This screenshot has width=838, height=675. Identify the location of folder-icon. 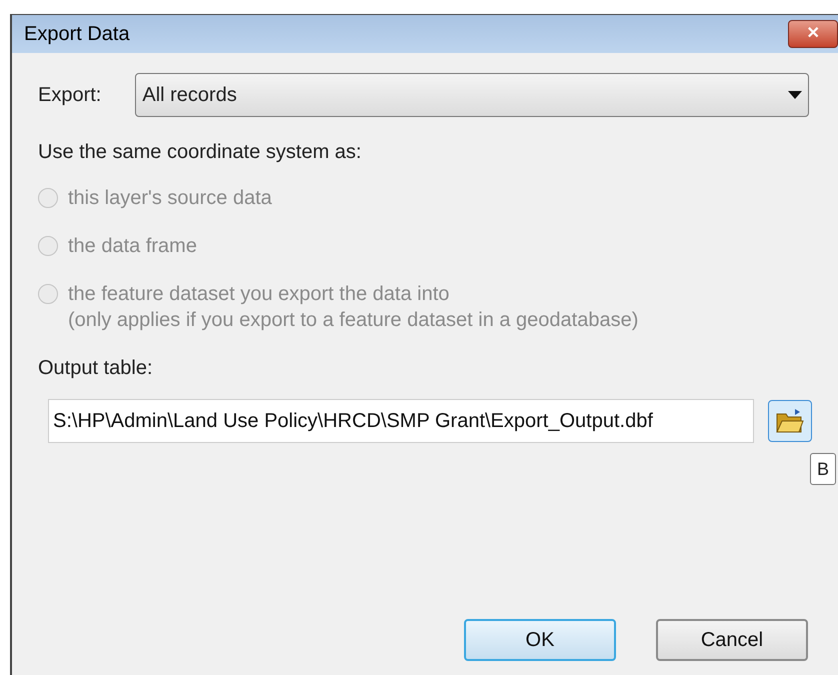
(790, 421).